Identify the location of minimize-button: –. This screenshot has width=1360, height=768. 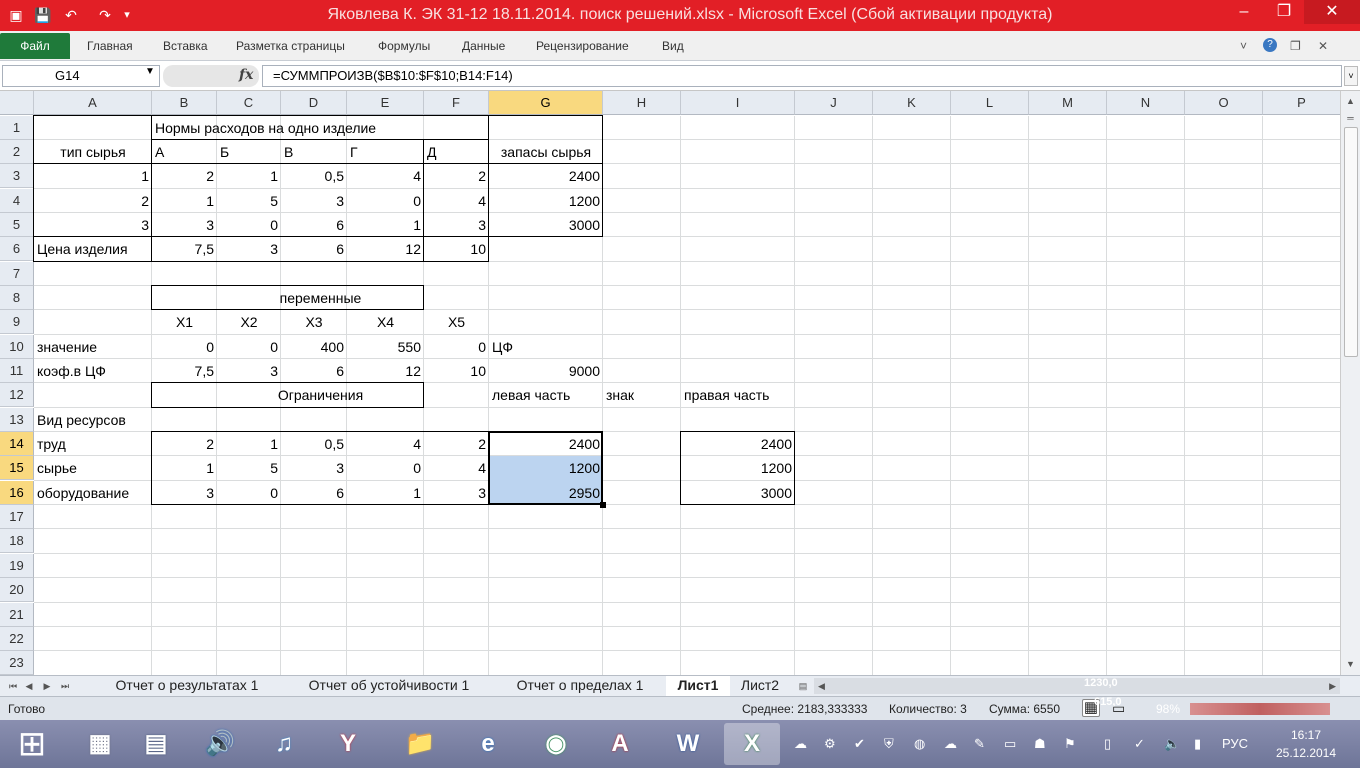
(1244, 12).